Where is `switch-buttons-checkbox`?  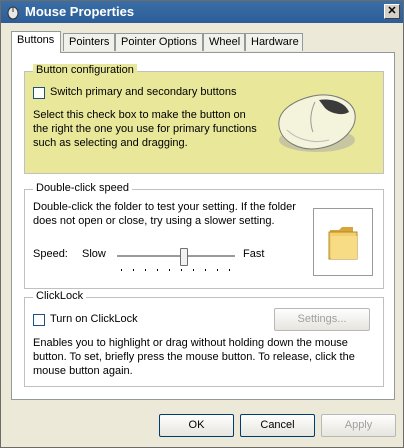 switch-buttons-checkbox is located at coordinates (39, 93).